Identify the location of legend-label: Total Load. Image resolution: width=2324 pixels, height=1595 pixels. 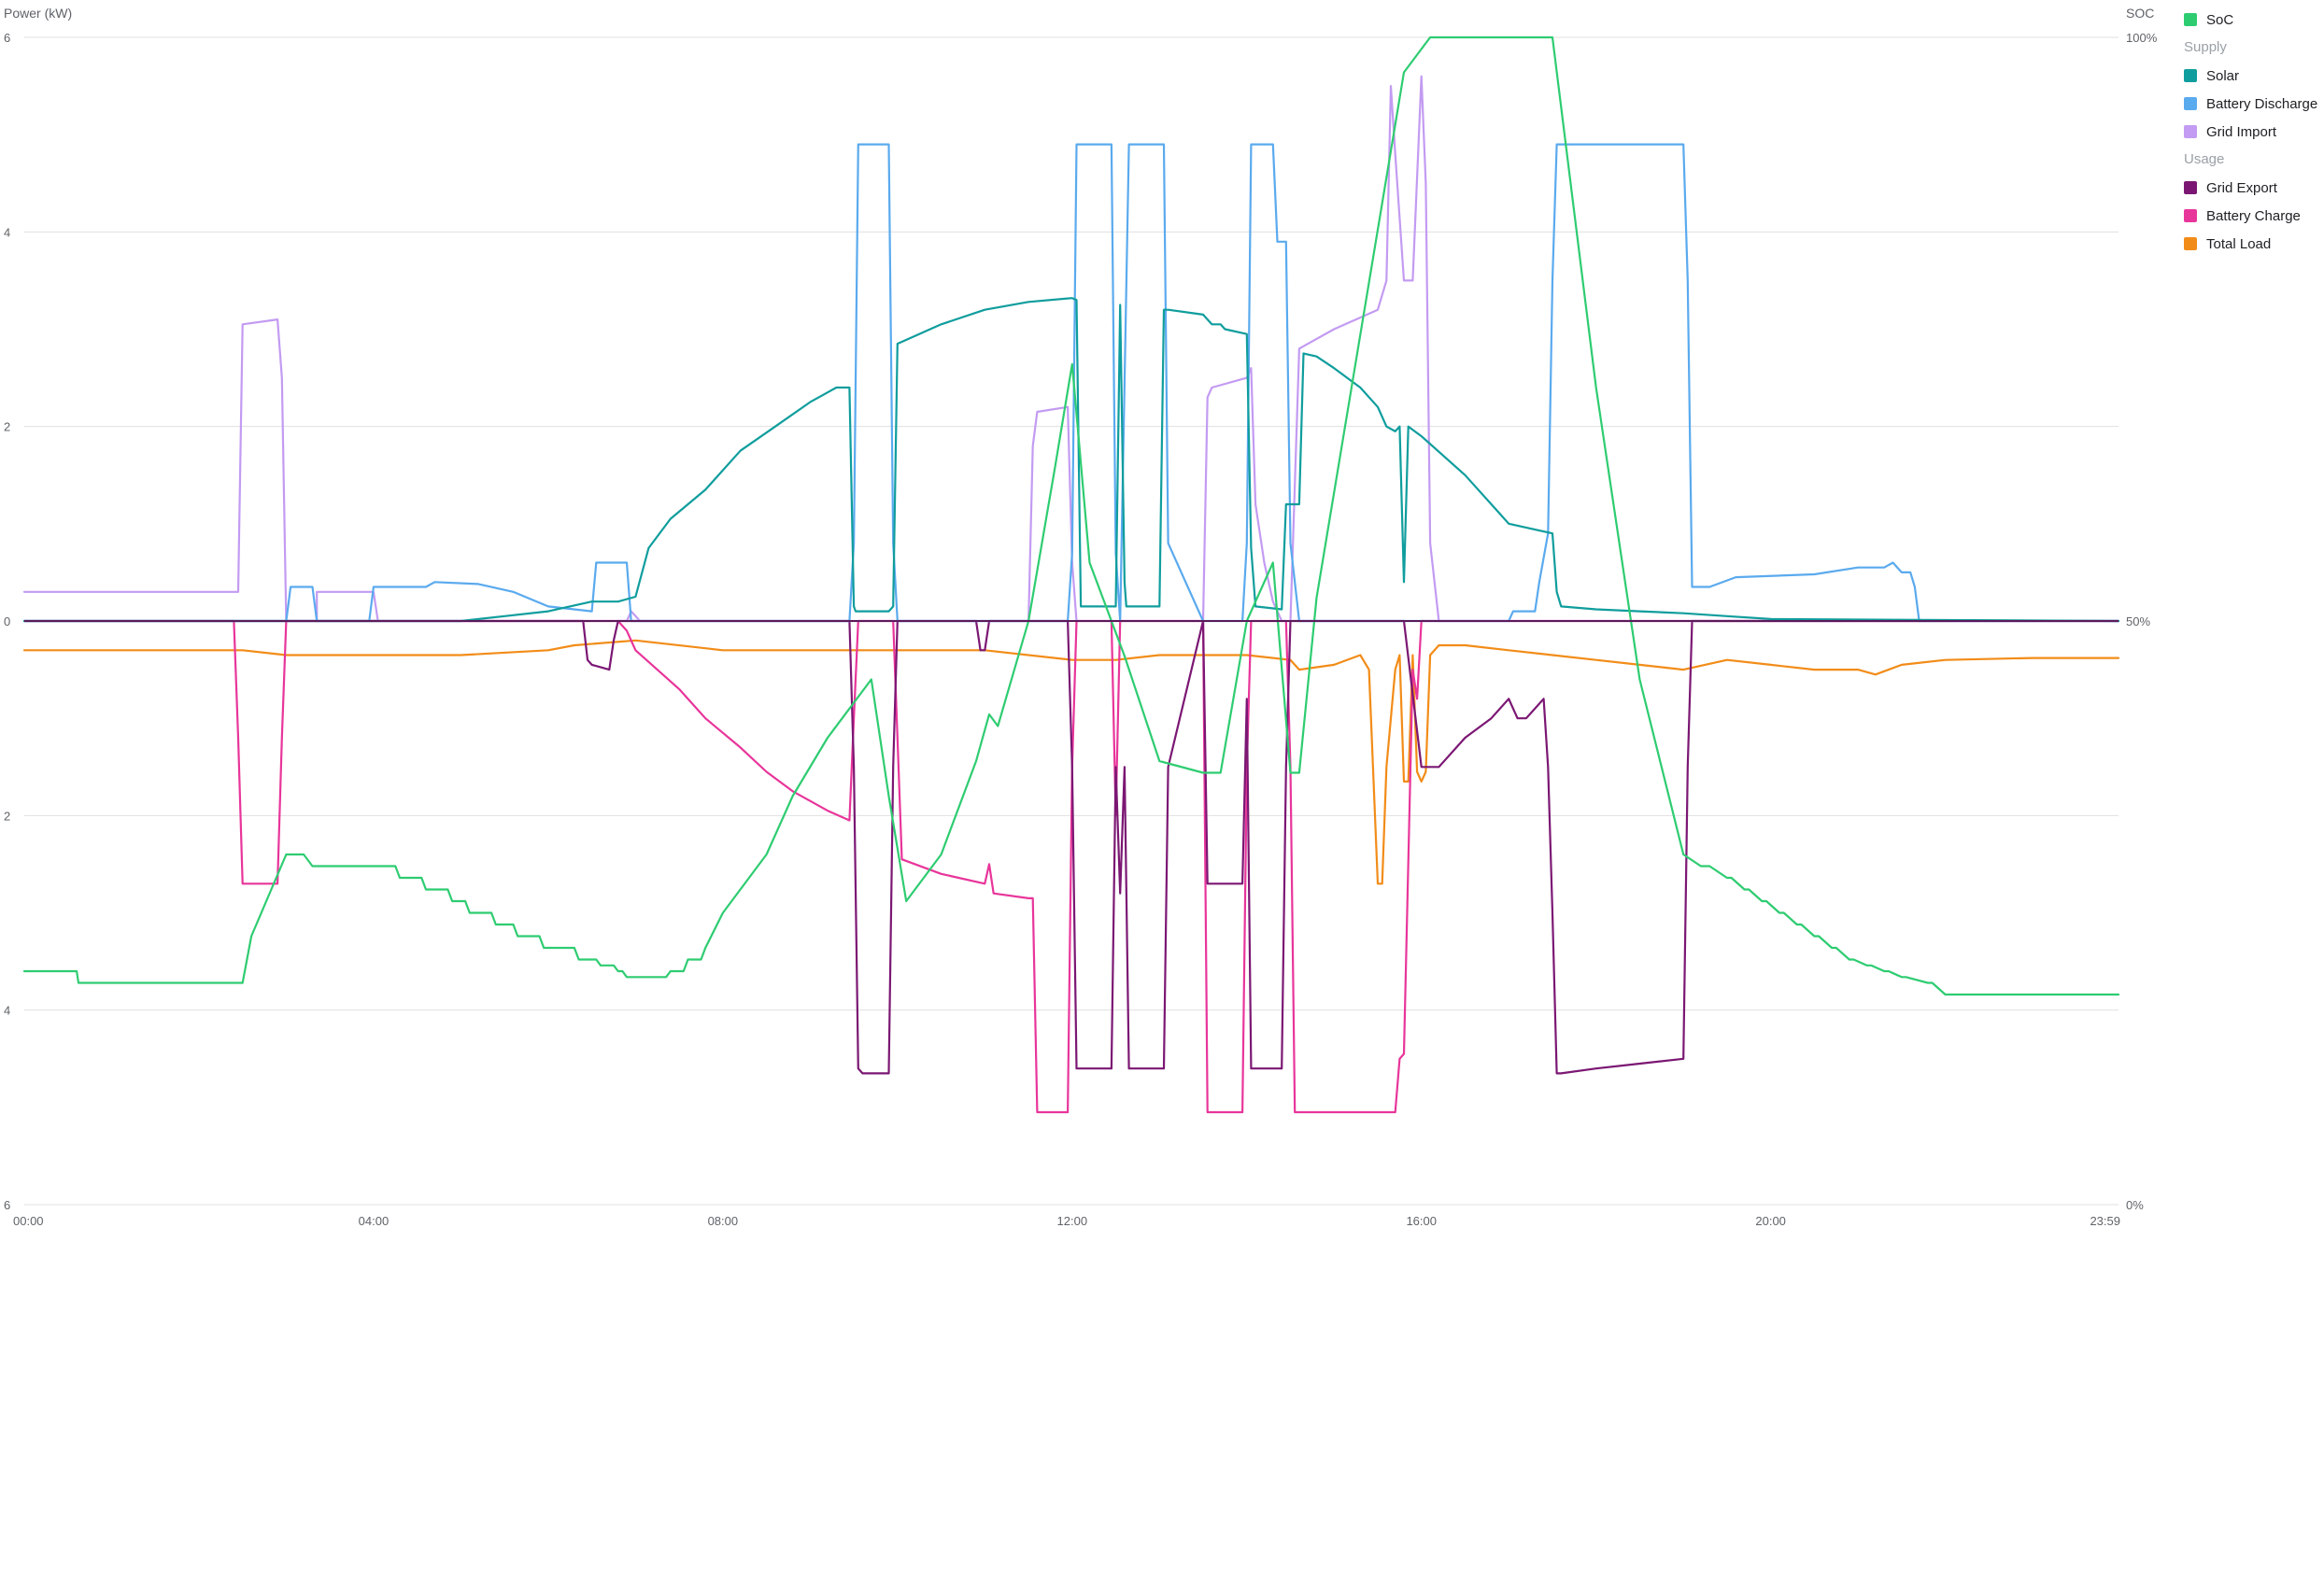
(2239, 243).